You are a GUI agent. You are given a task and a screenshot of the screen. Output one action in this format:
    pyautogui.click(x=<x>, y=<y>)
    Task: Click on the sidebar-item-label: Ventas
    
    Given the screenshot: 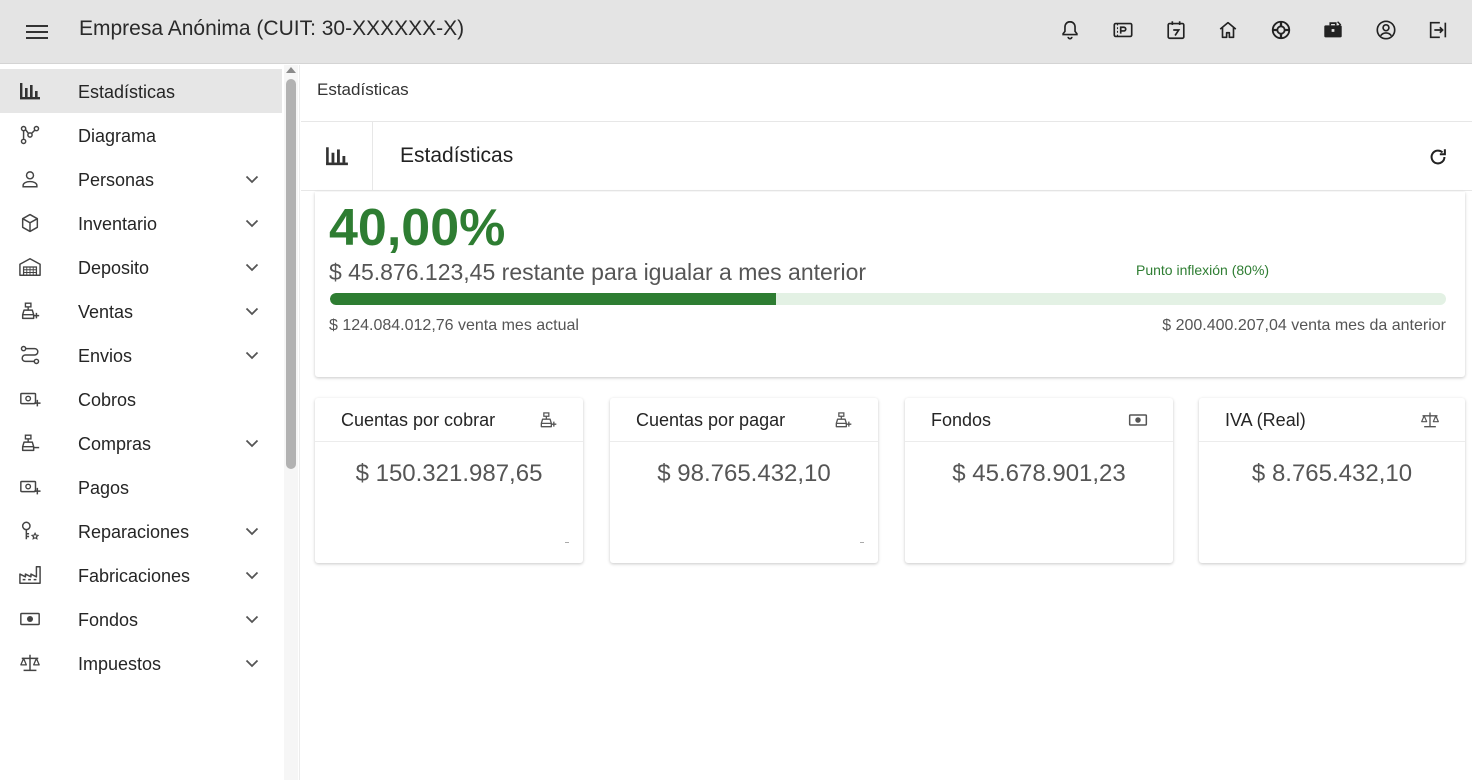 What is the action you would take?
    pyautogui.click(x=106, y=312)
    